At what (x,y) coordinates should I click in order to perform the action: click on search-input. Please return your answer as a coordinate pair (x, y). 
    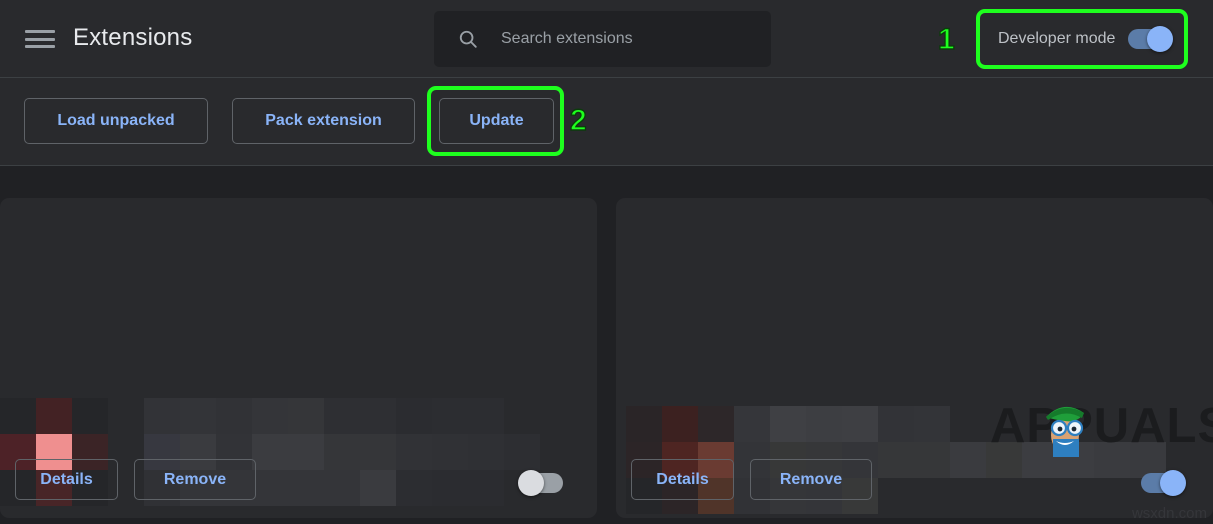
    Looking at the image, I should click on (636, 39).